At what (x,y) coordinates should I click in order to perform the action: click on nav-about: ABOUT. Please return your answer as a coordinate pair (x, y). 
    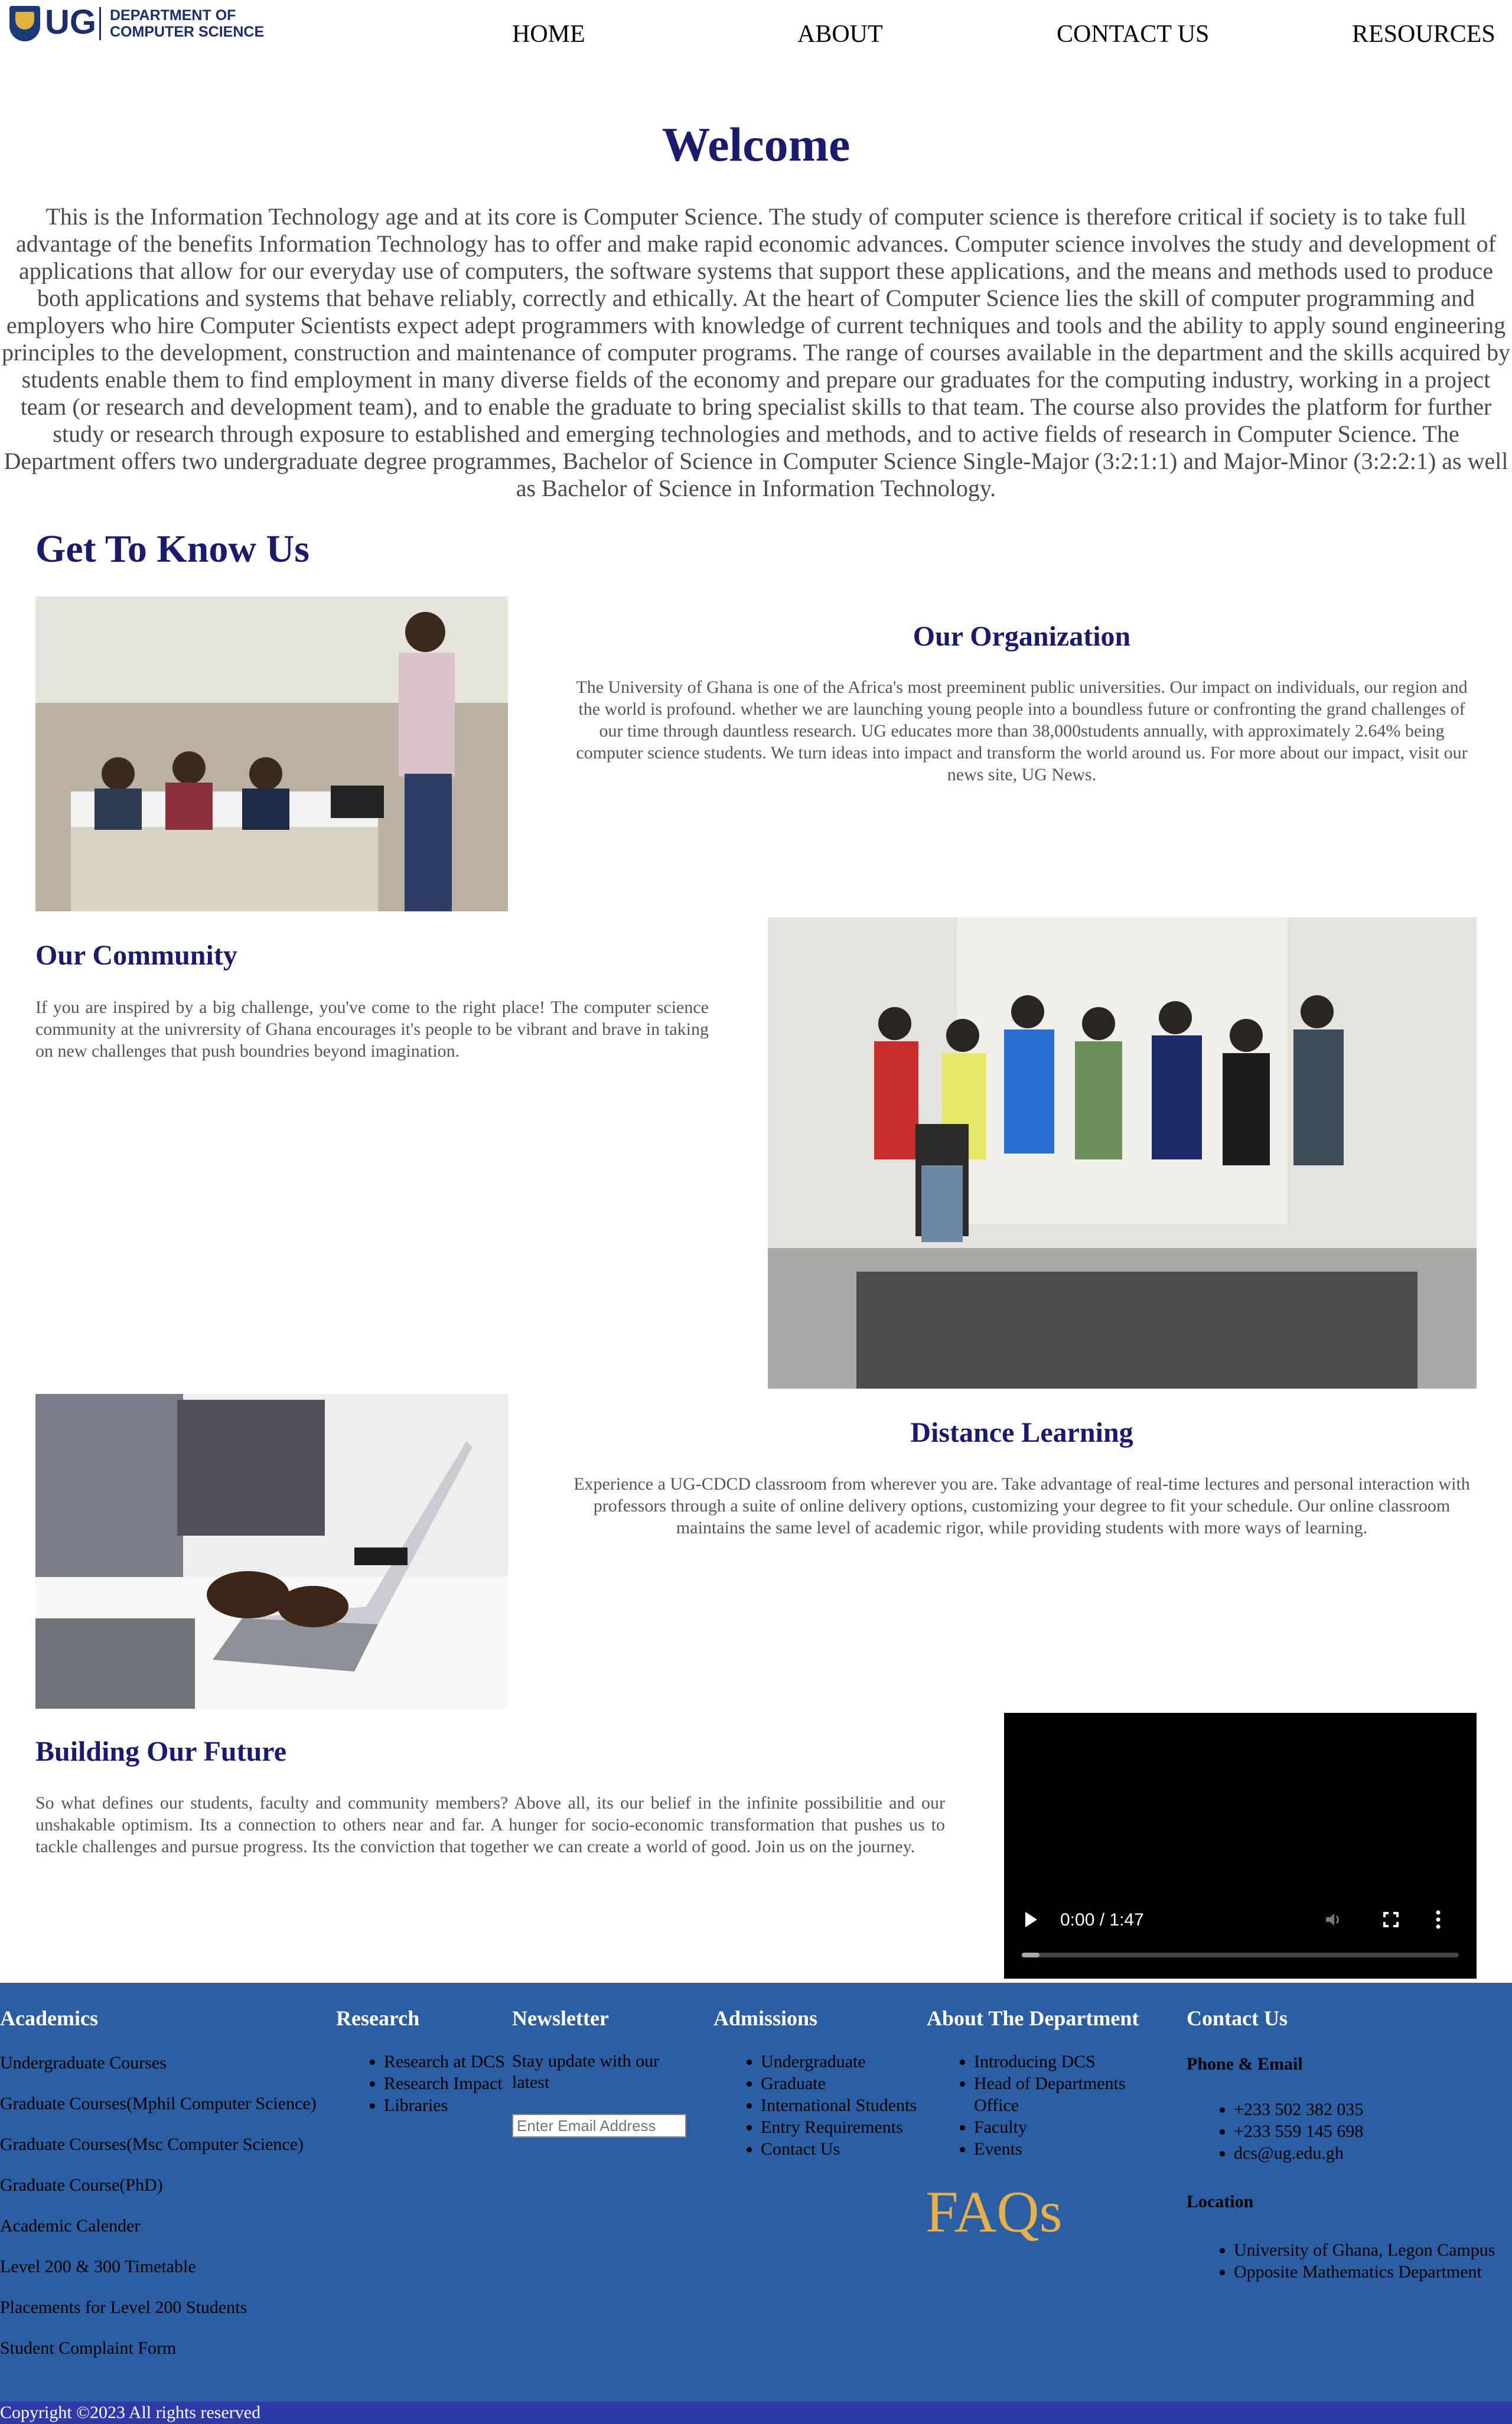
    Looking at the image, I should click on (840, 37).